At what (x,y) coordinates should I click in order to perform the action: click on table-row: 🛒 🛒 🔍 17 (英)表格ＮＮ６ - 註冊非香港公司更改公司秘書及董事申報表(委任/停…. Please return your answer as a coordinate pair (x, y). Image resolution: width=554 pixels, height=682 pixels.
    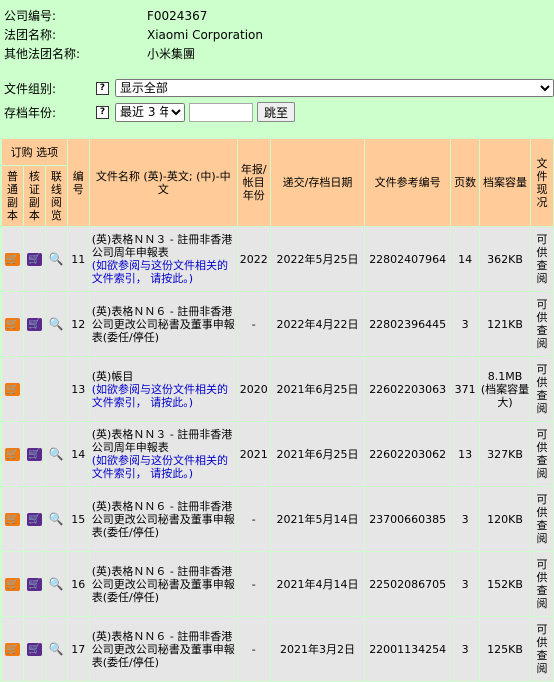
    Looking at the image, I should click on (277, 649).